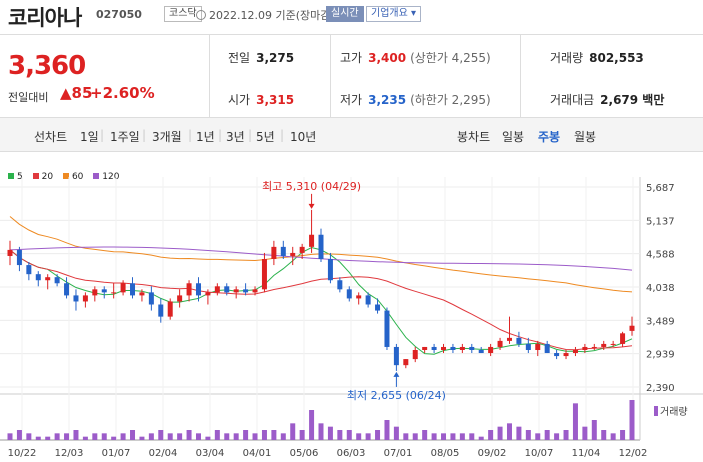  I want to click on tab-10y: 10년, so click(303, 136).